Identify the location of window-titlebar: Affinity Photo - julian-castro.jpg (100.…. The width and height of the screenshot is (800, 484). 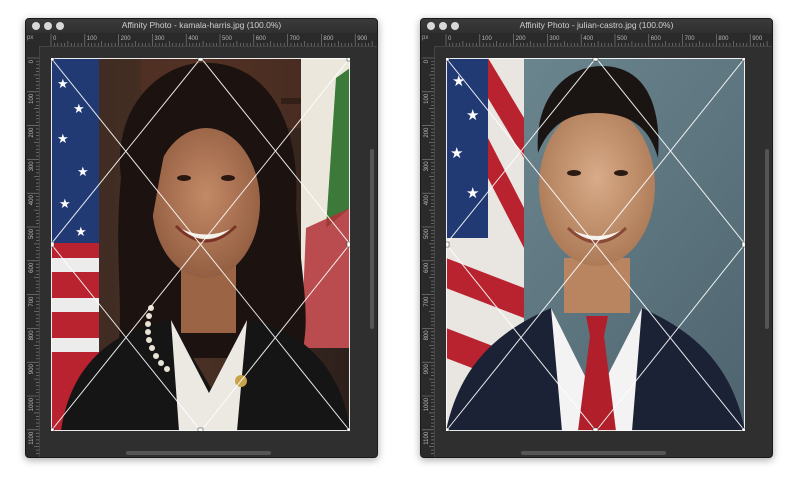
(596, 26).